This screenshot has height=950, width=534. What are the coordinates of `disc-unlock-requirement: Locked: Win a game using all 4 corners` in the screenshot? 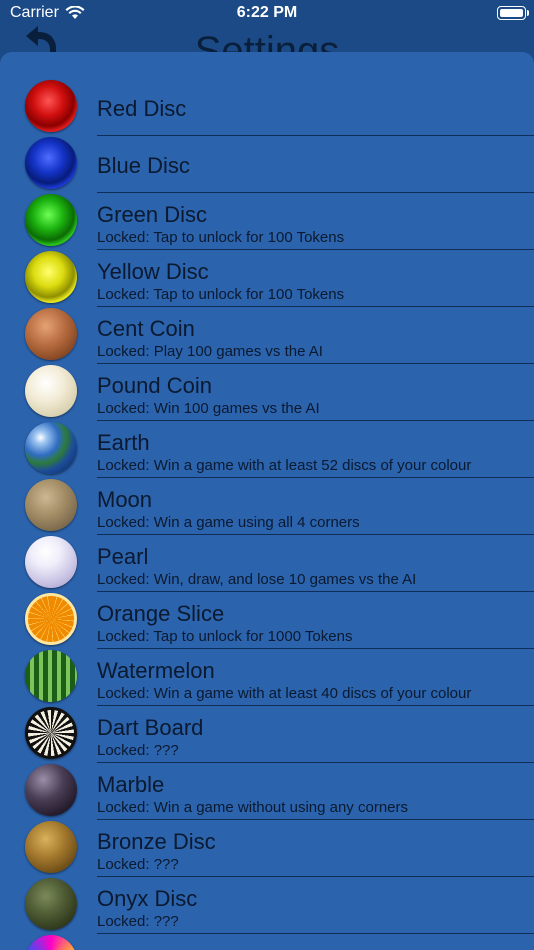 It's located at (228, 522).